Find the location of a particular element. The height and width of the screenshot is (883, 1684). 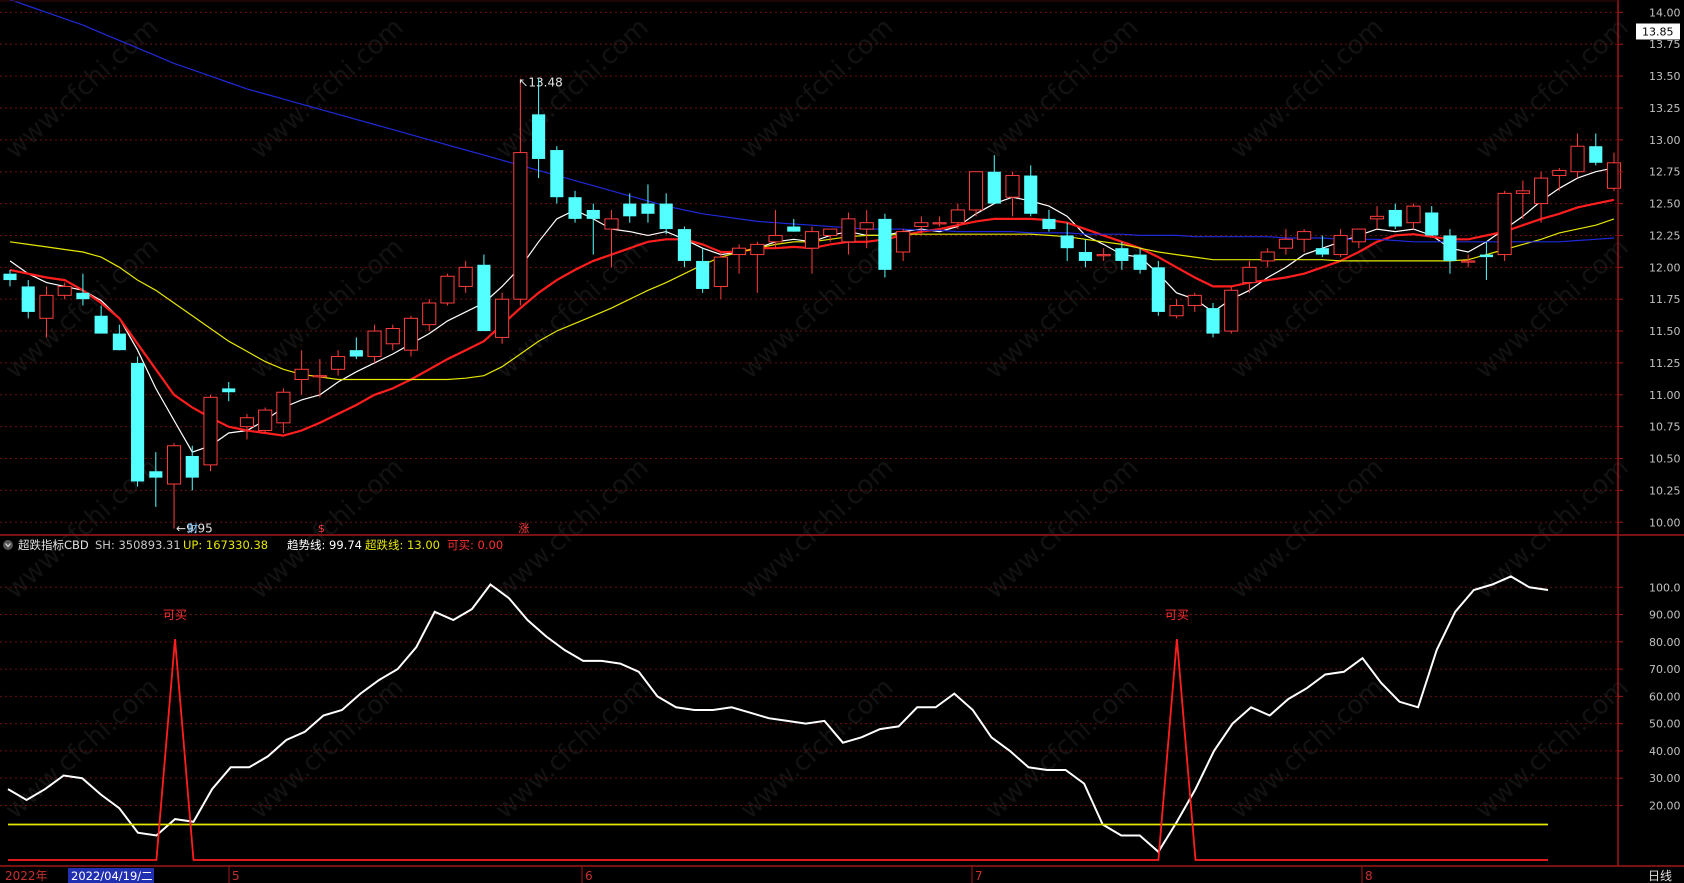

price-tick-label: 13.50 is located at coordinates (1665, 76).